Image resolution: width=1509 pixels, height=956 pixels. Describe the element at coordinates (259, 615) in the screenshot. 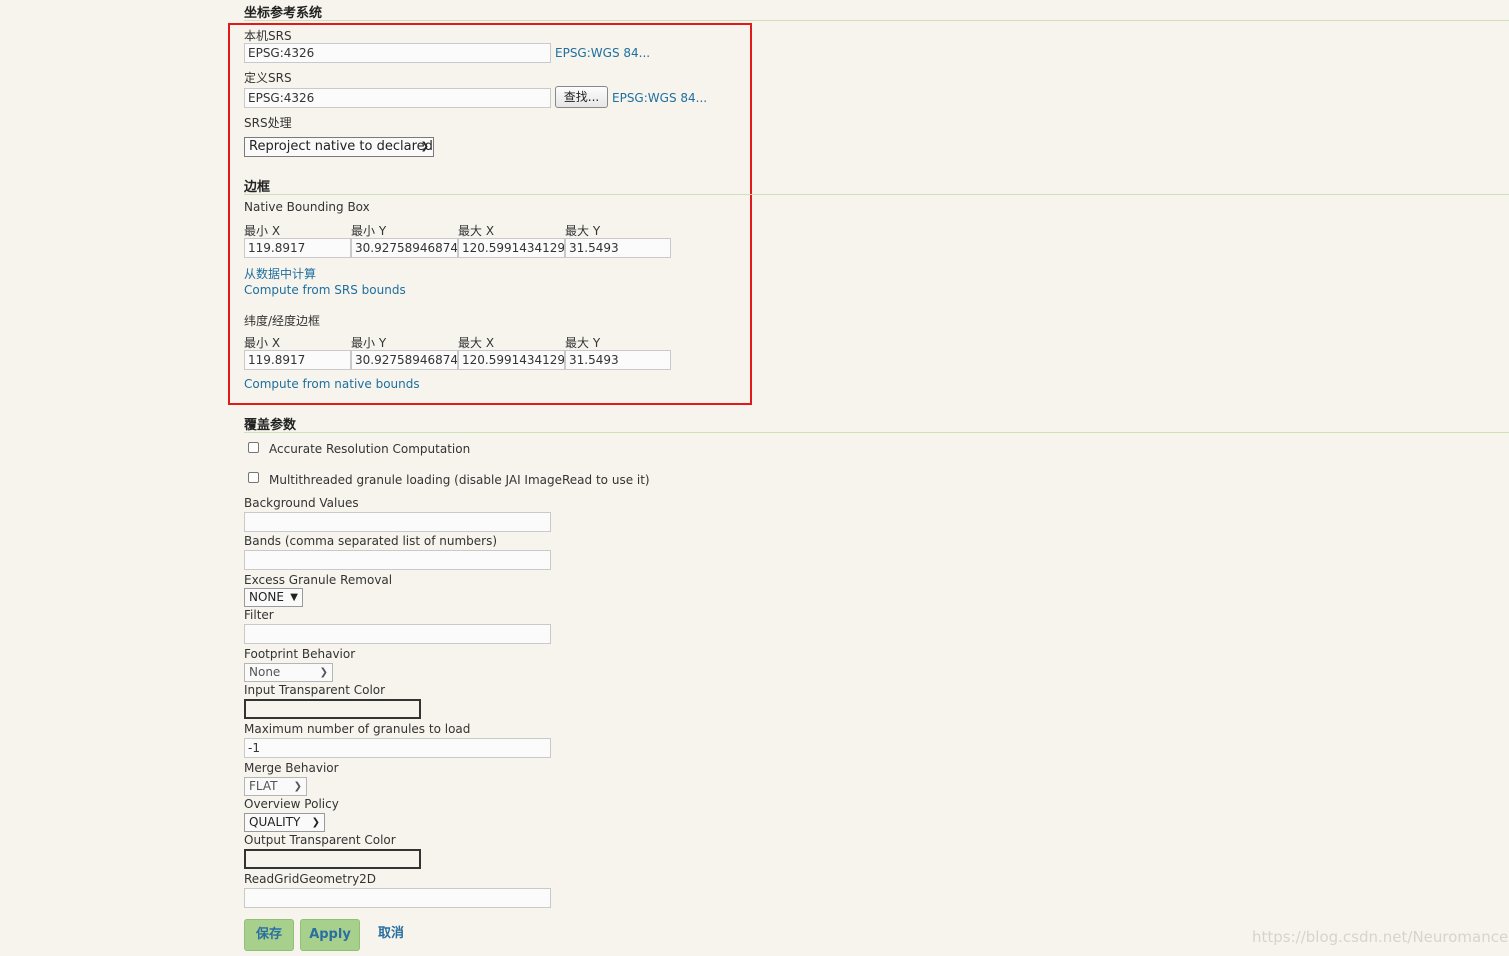

I see `filter-label: Filter` at that location.